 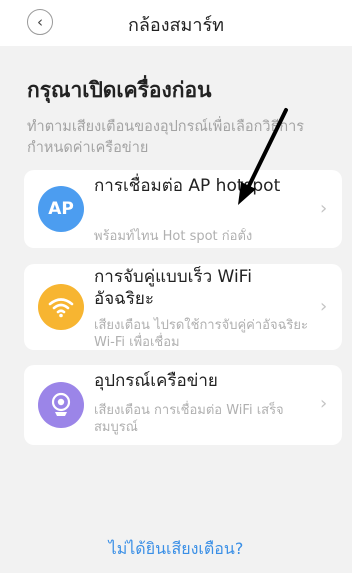 I want to click on option-title: การเชื่อมต่อ AP hotspot, so click(x=187, y=186).